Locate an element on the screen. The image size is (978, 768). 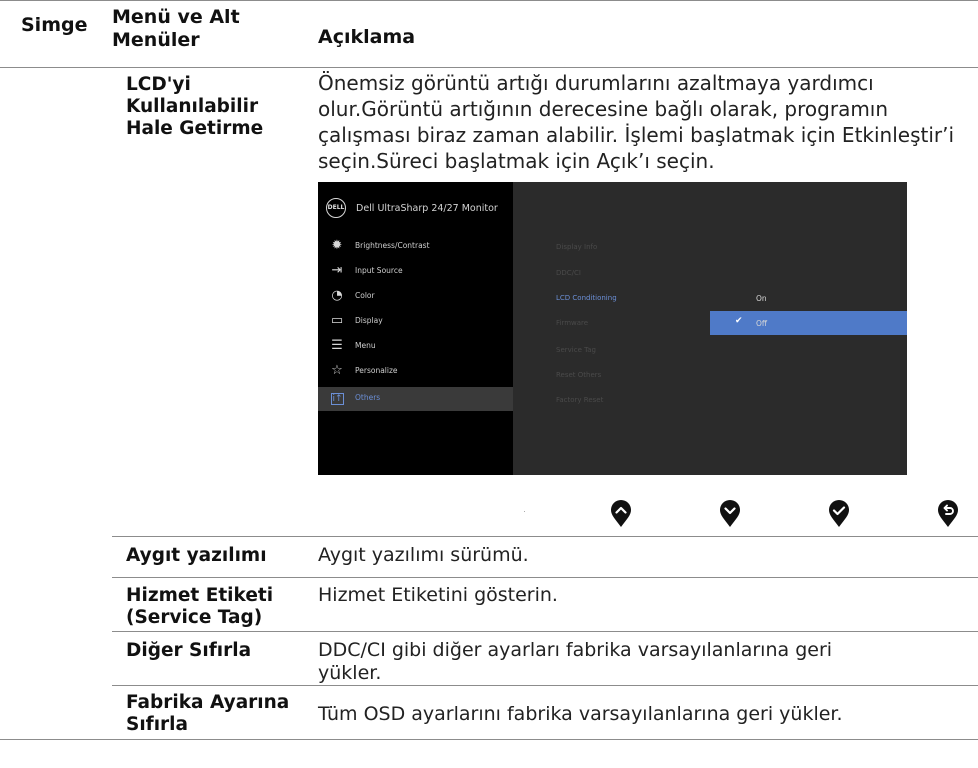
bottom-rule is located at coordinates (489, 739).